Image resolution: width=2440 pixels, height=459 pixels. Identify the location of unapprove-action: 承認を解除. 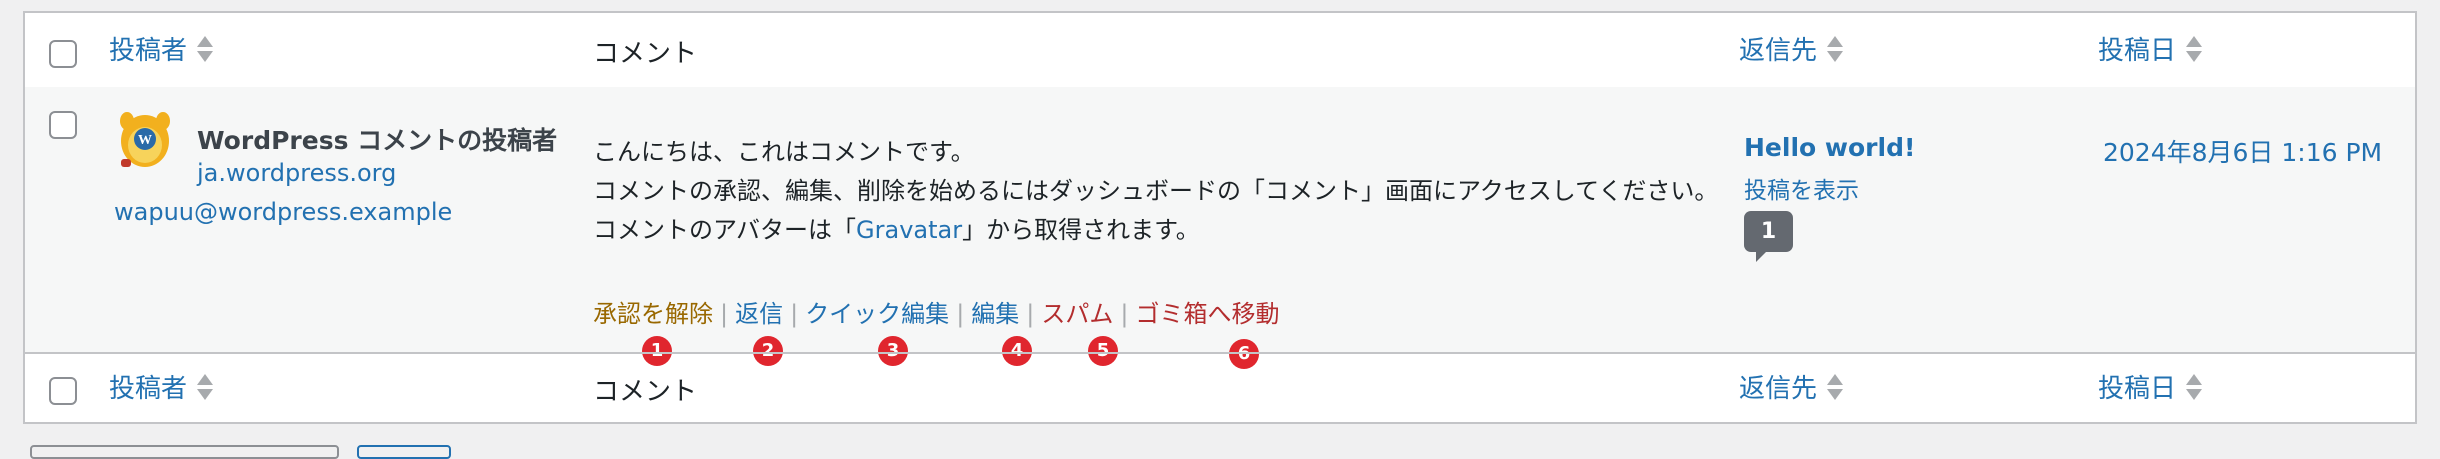
(653, 314).